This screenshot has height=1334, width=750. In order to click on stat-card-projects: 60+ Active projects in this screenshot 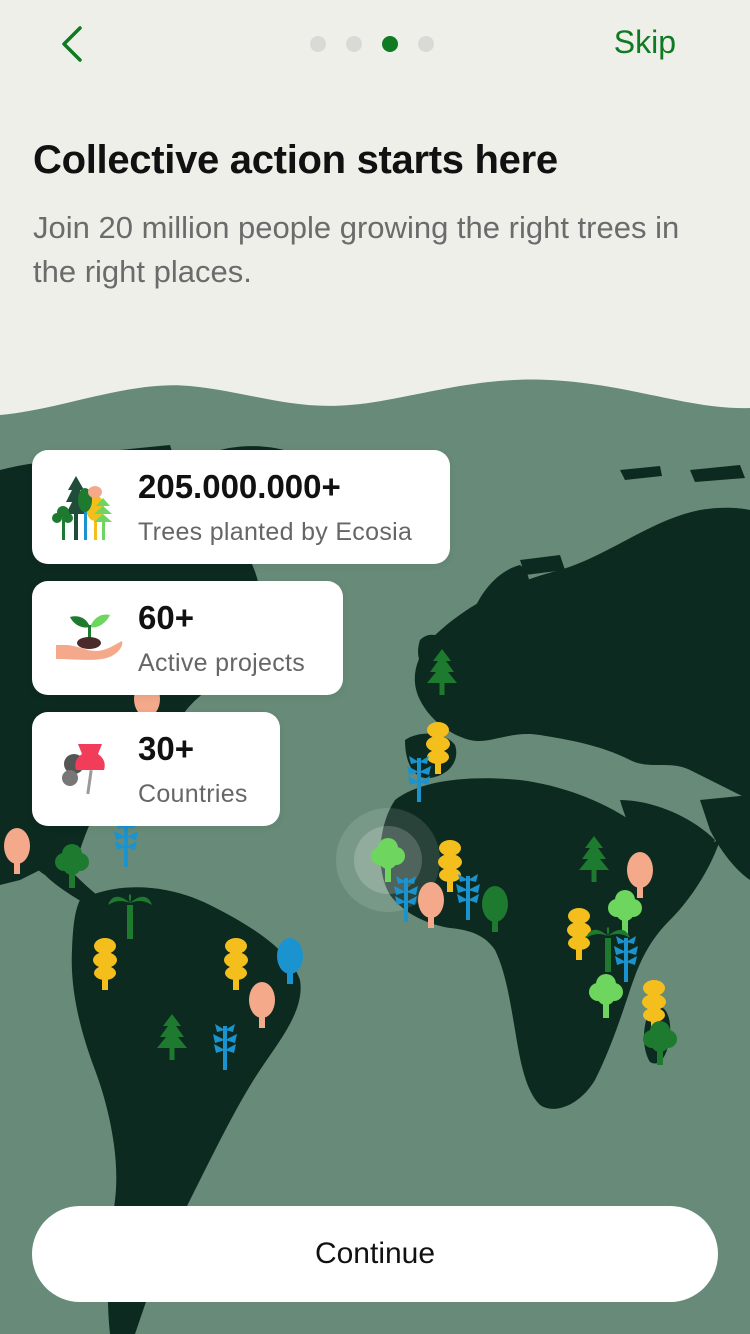, I will do `click(187, 638)`.